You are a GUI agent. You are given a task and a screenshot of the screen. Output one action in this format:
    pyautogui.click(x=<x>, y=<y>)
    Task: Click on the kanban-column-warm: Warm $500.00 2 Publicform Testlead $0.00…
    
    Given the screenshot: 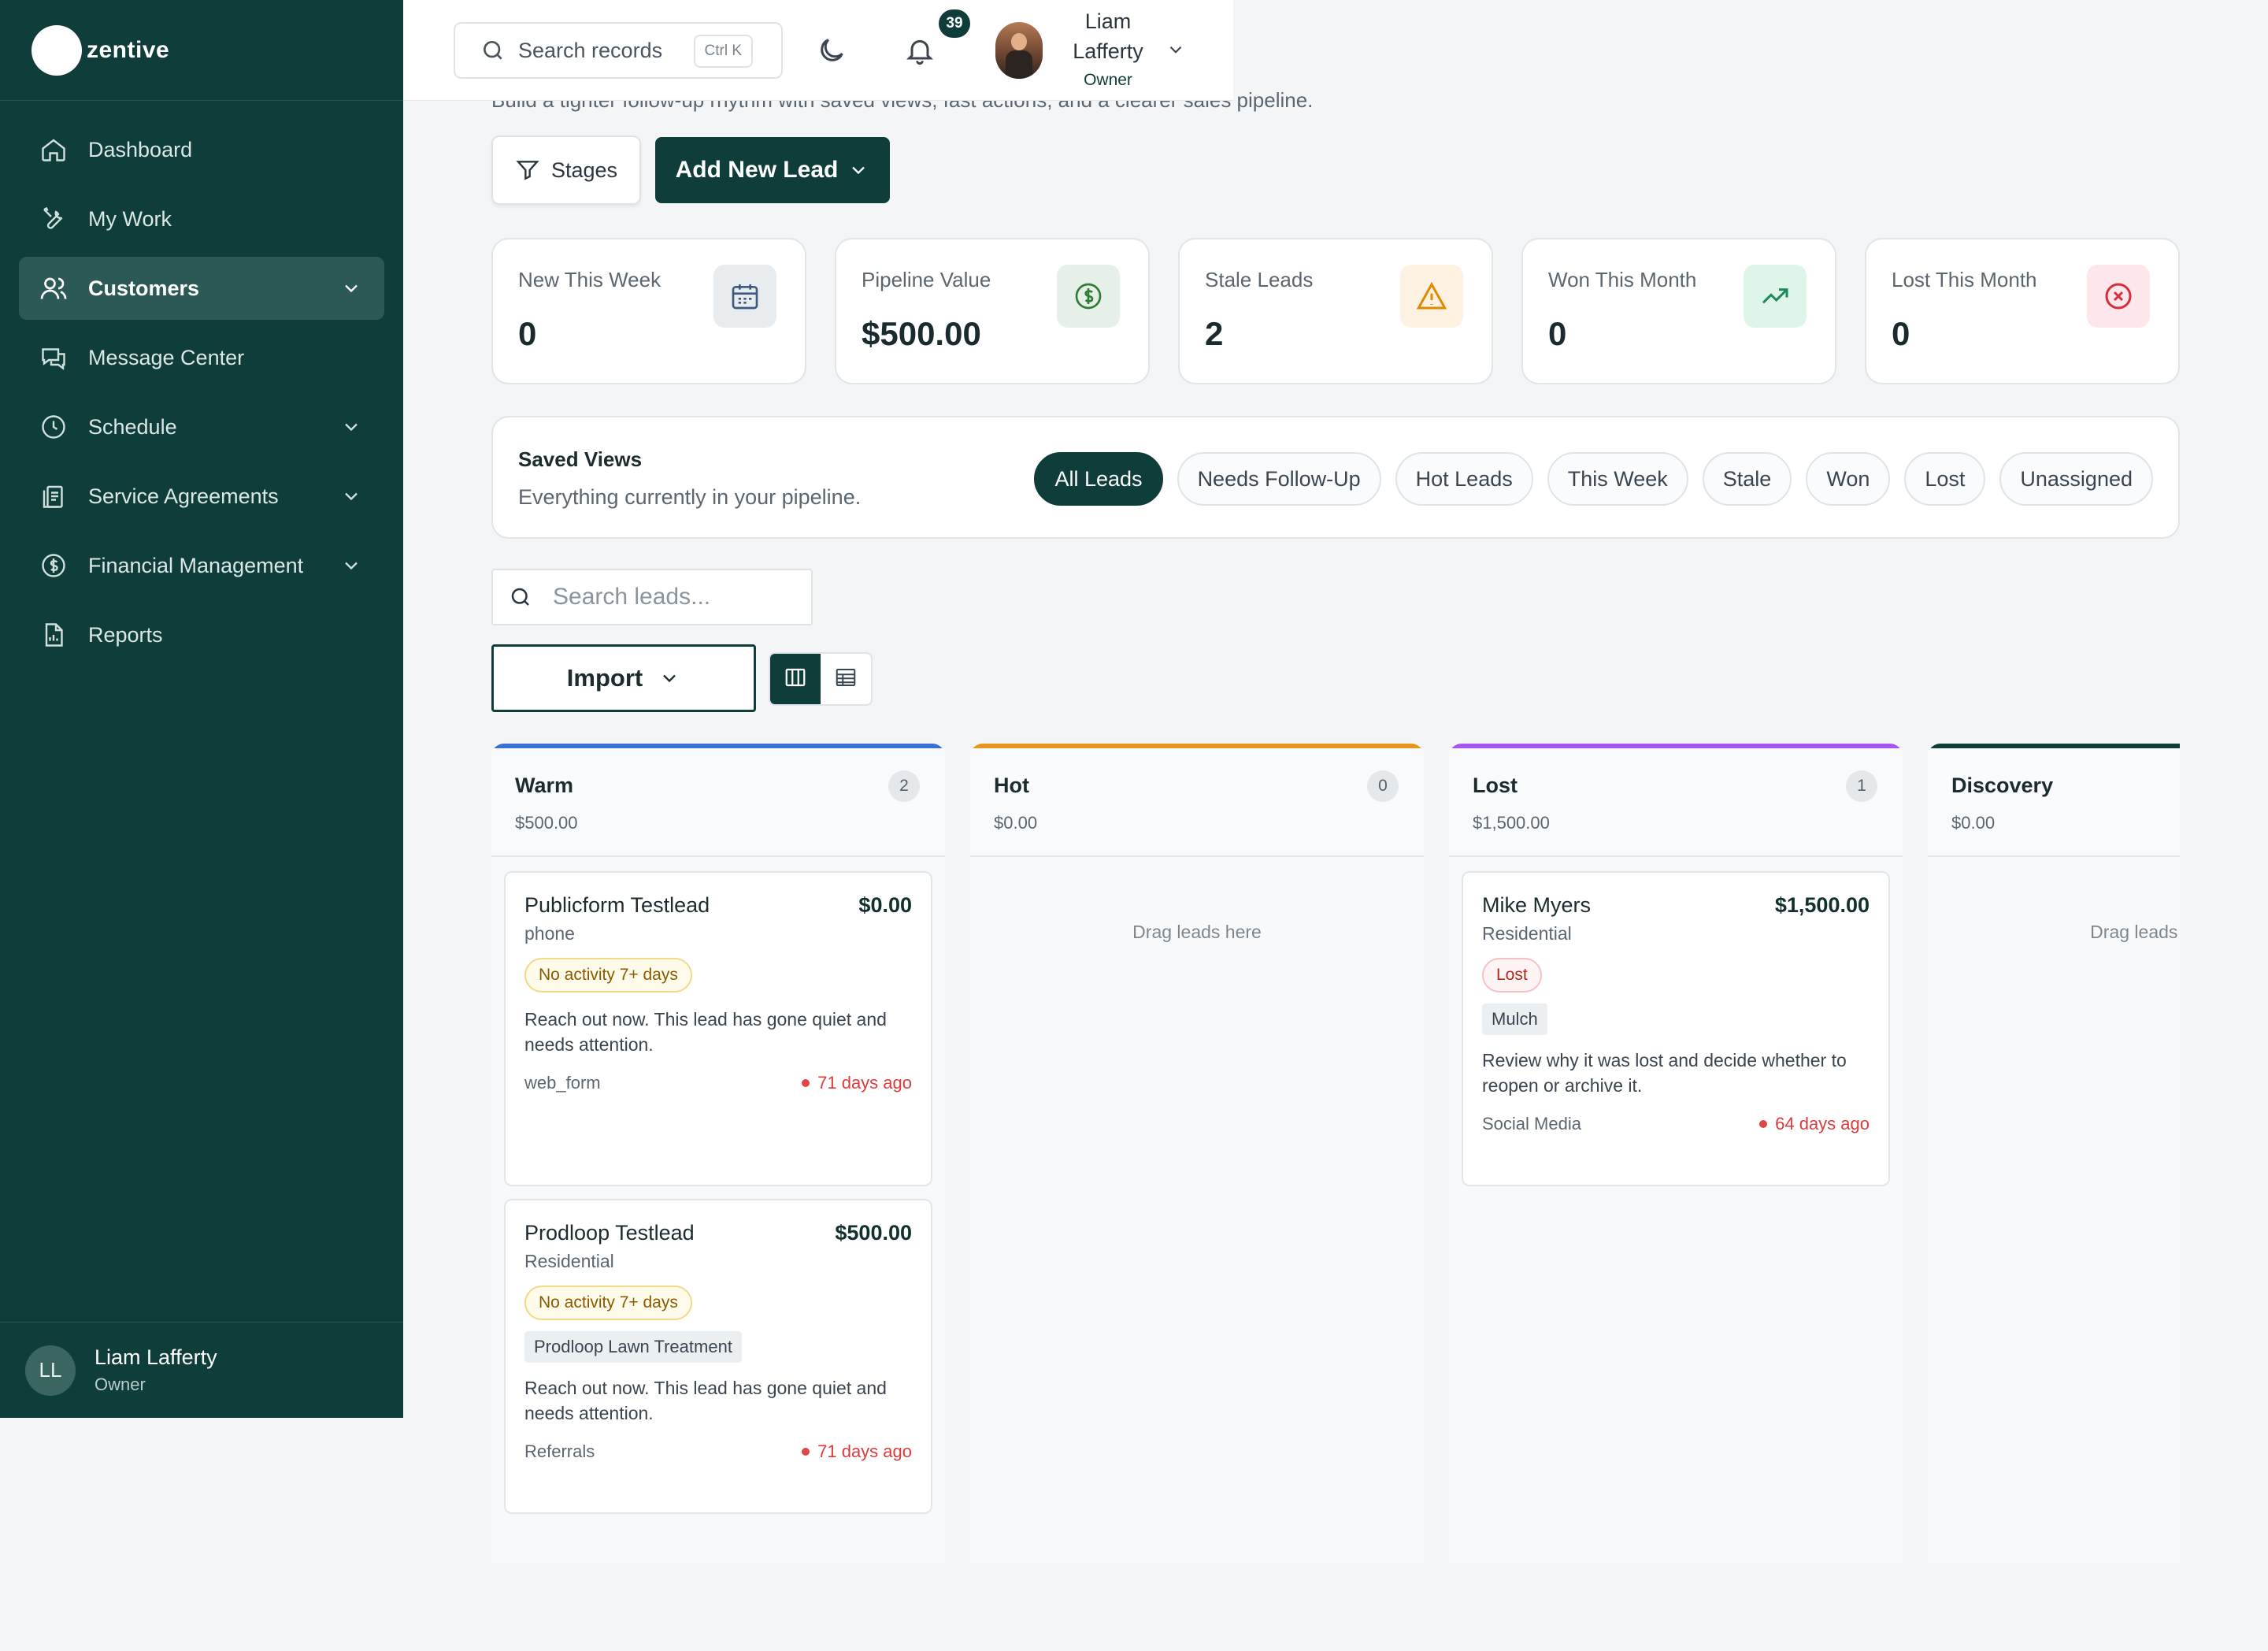 What is the action you would take?
    pyautogui.click(x=718, y=1153)
    